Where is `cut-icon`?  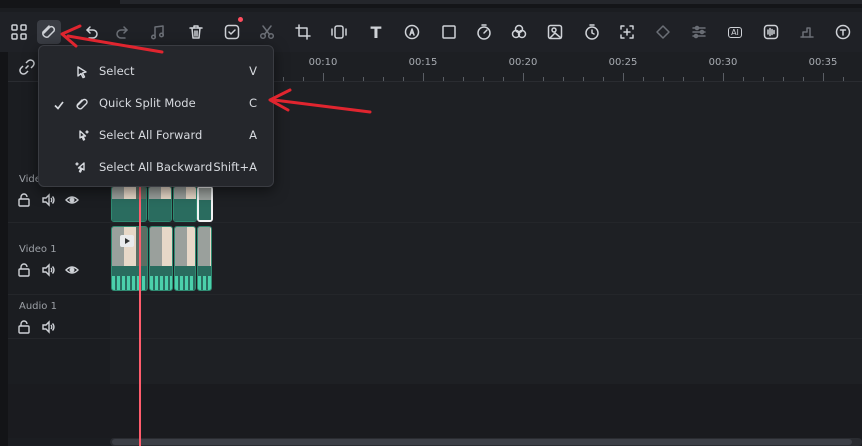 cut-icon is located at coordinates (267, 32).